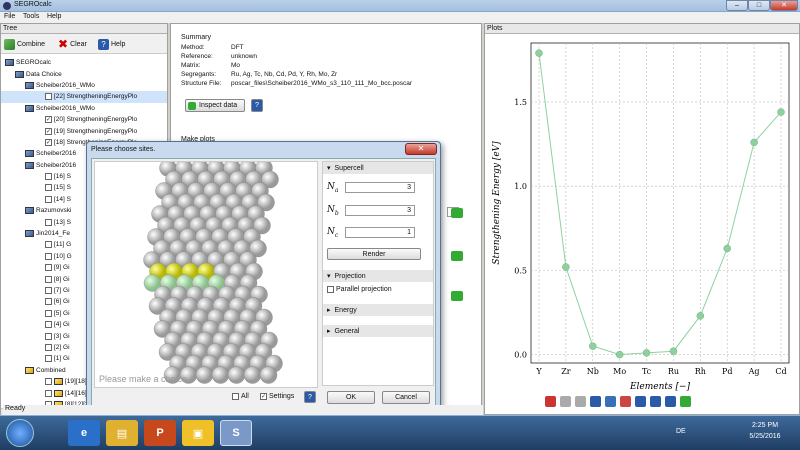 The height and width of the screenshot is (450, 800). I want to click on folder-icon: ▣, so click(198, 433).